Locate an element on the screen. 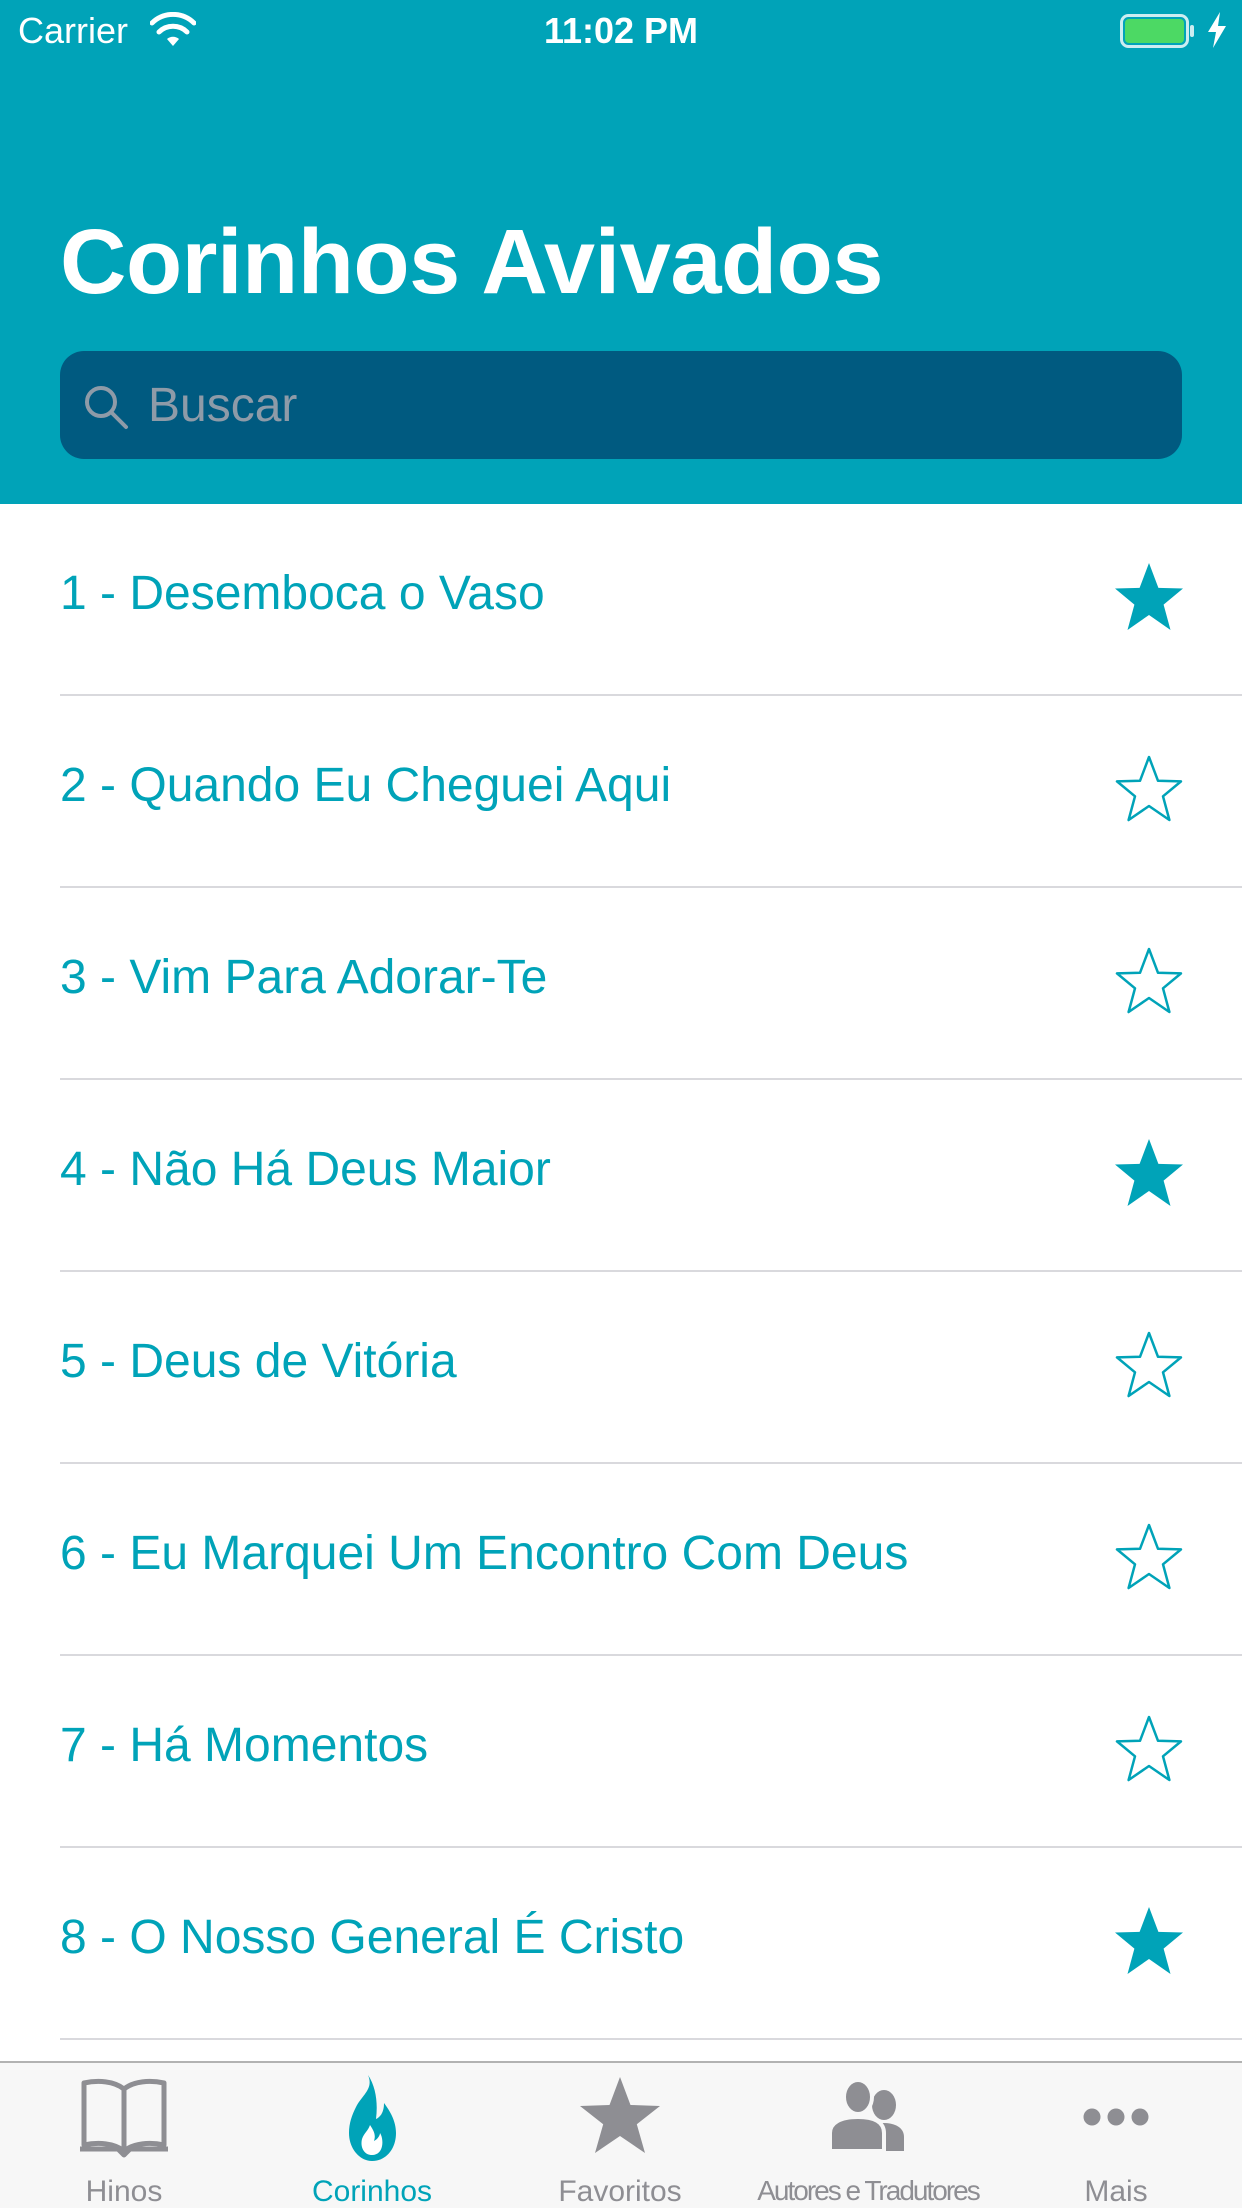 The image size is (1242, 2208). list-item-label: 4 - Não Há Deus Maior is located at coordinates (305, 1169).